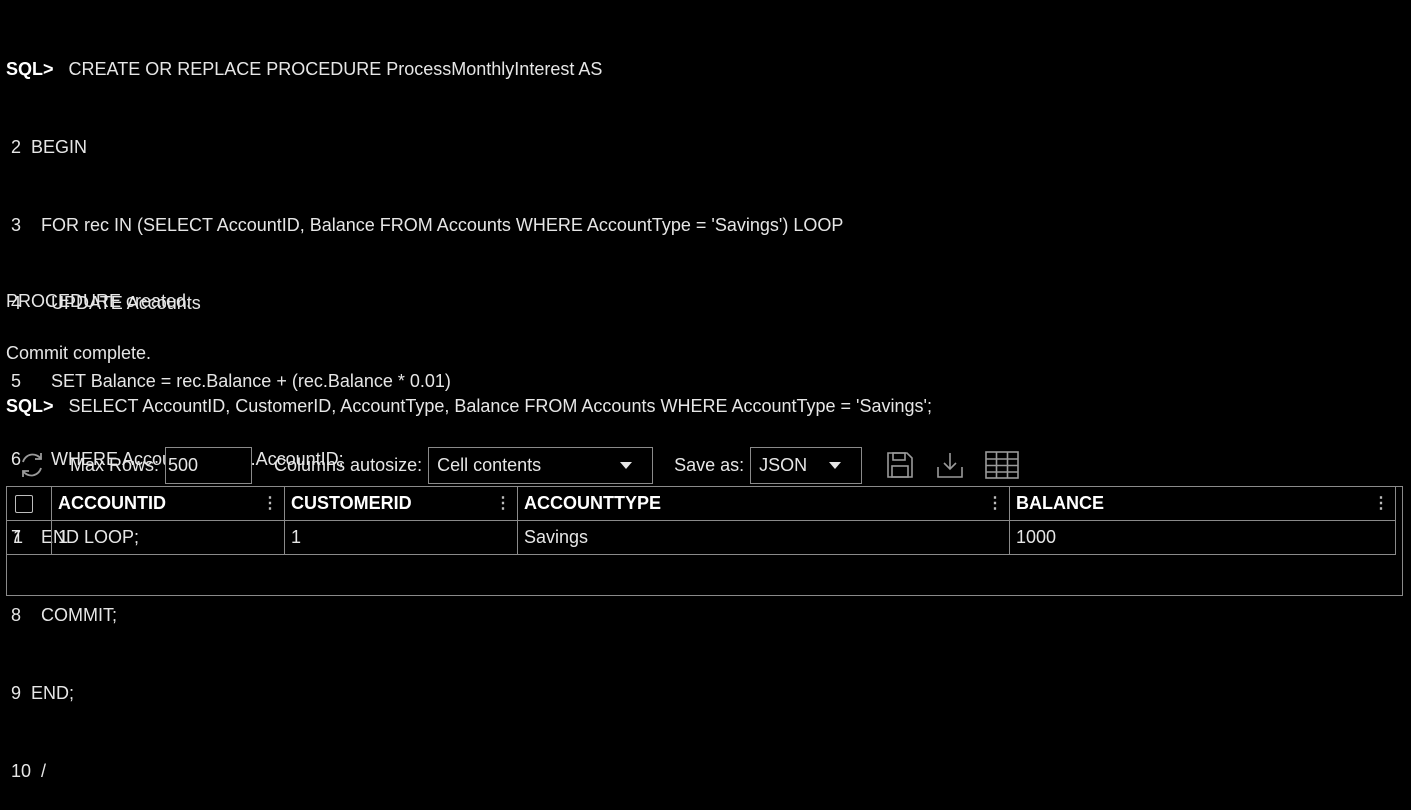  I want to click on cell-accountid: 1, so click(168, 537).